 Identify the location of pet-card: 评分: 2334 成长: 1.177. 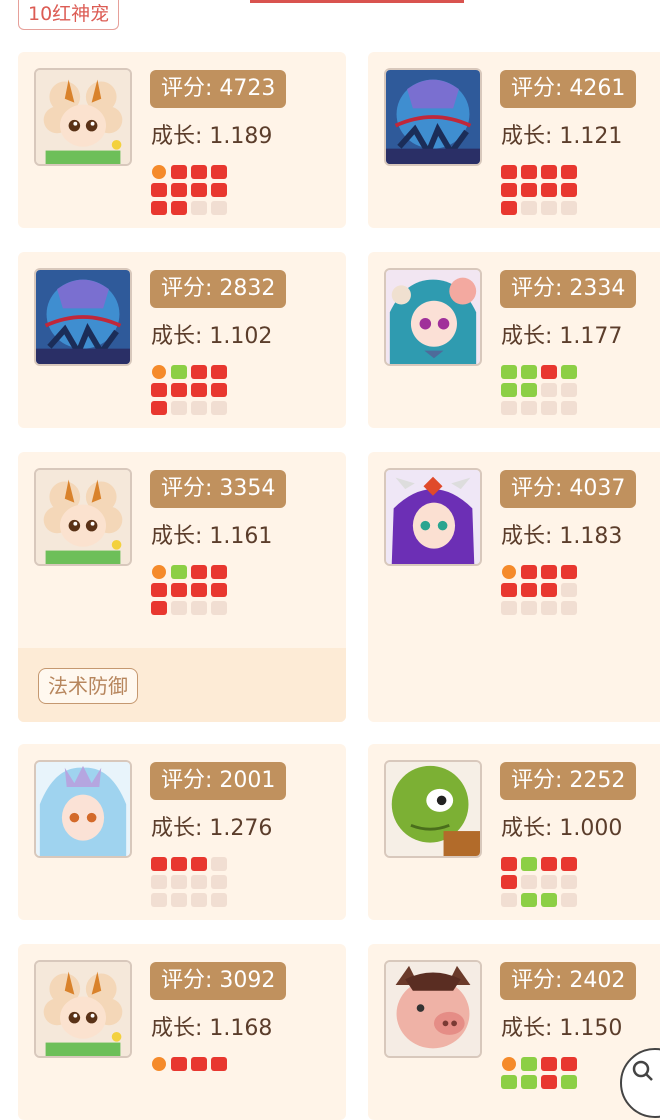
(514, 340).